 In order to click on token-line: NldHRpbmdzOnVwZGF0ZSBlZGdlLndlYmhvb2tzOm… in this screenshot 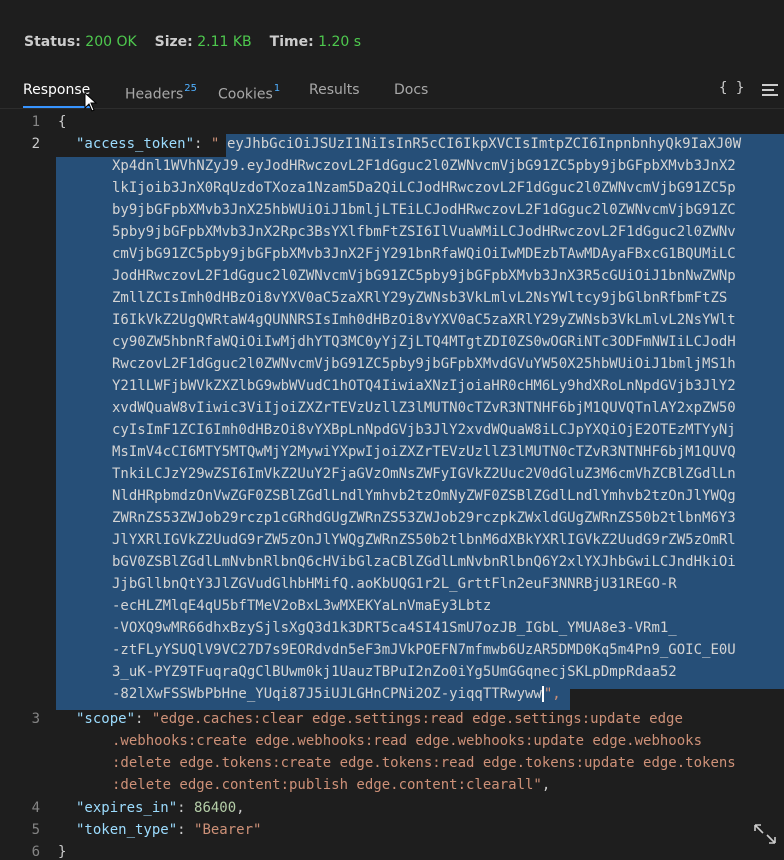, I will do `click(424, 496)`.